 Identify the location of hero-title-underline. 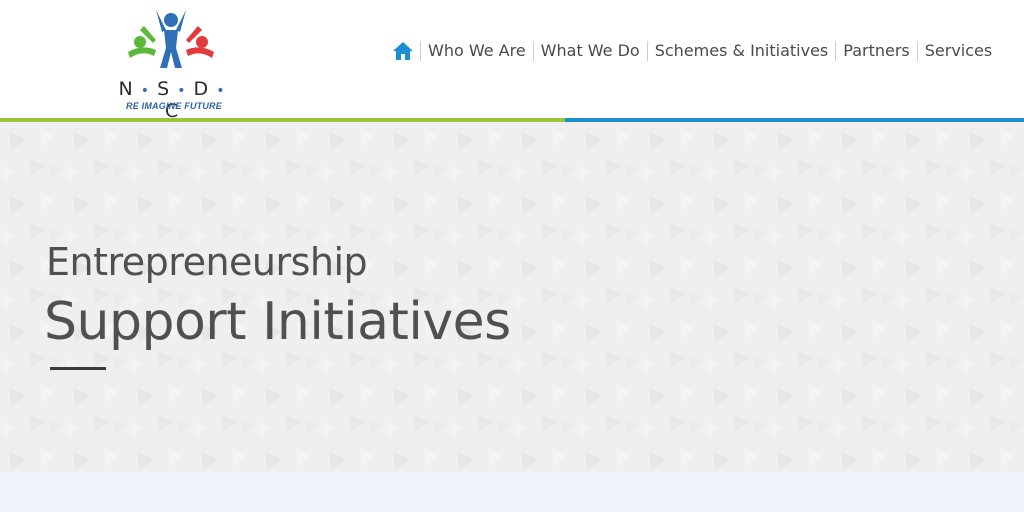
(78, 368).